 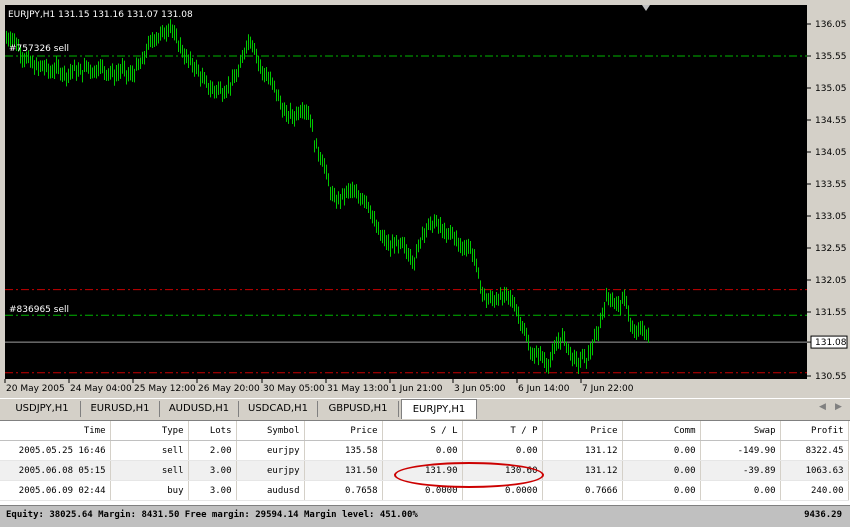 What do you see at coordinates (831, 313) in the screenshot?
I see `price-tick-label: 131.55` at bounding box center [831, 313].